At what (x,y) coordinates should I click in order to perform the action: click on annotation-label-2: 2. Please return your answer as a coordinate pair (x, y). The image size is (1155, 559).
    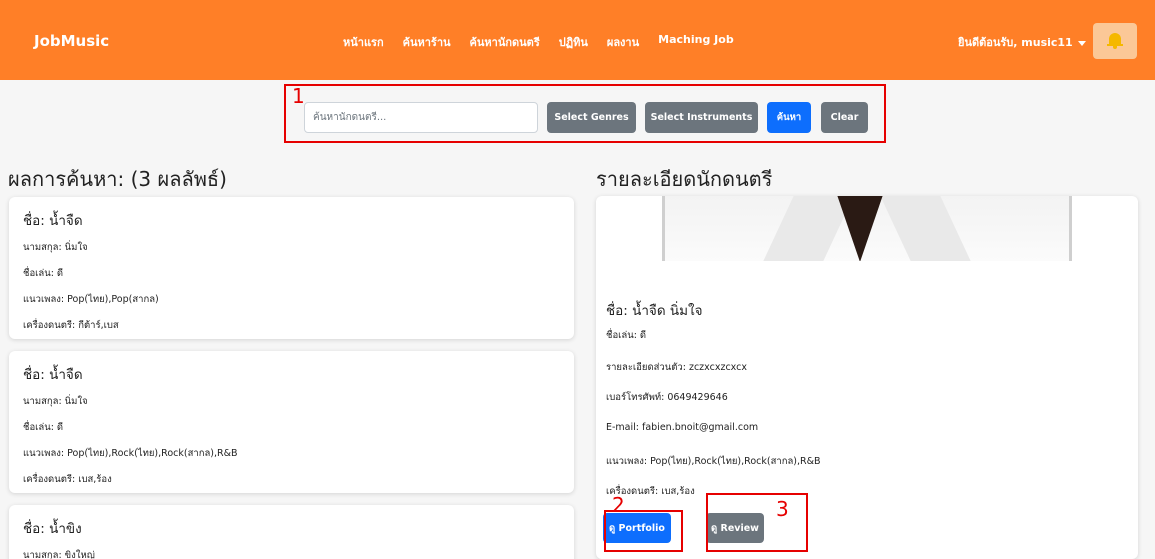
    Looking at the image, I should click on (618, 505).